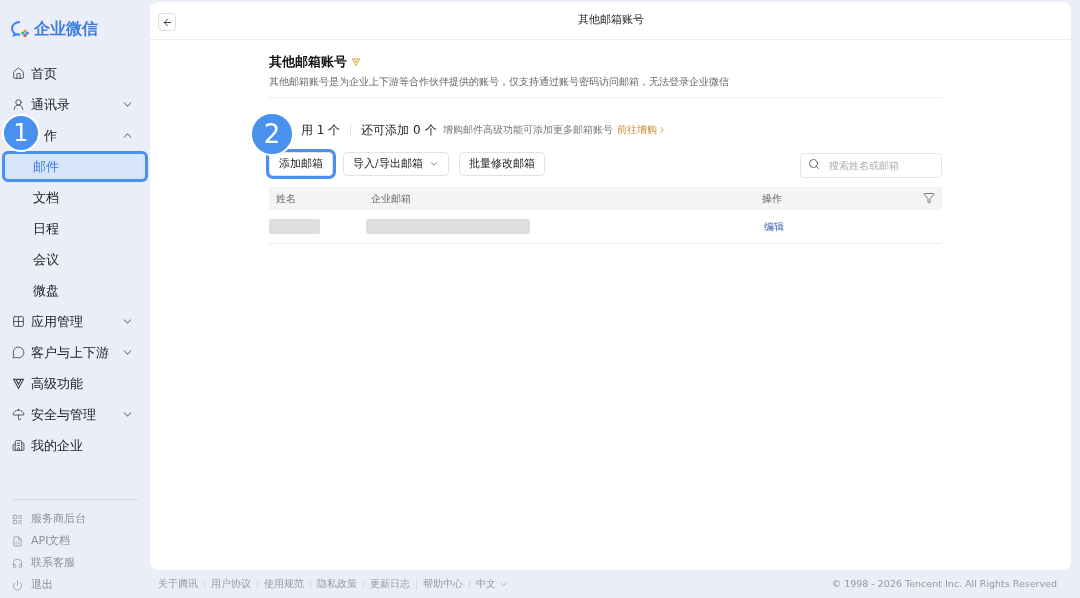 Image resolution: width=1080 pixels, height=598 pixels. What do you see at coordinates (97, 135) in the screenshot?
I see `sidebar-item: 作` at bounding box center [97, 135].